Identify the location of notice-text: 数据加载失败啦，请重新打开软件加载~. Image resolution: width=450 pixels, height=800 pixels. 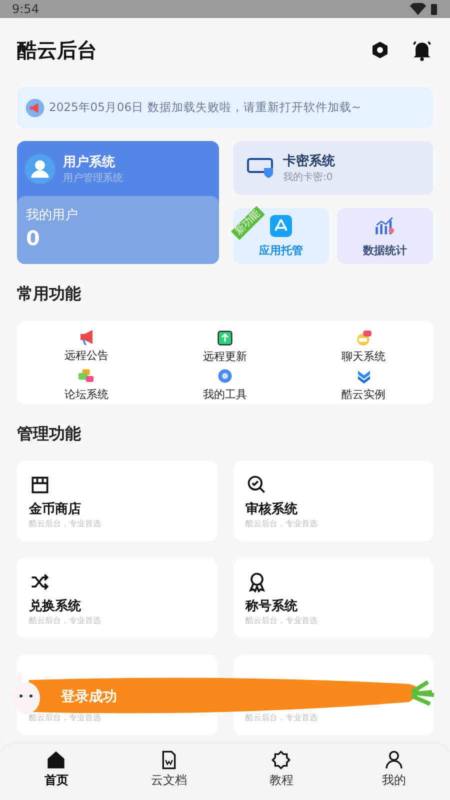
(255, 107).